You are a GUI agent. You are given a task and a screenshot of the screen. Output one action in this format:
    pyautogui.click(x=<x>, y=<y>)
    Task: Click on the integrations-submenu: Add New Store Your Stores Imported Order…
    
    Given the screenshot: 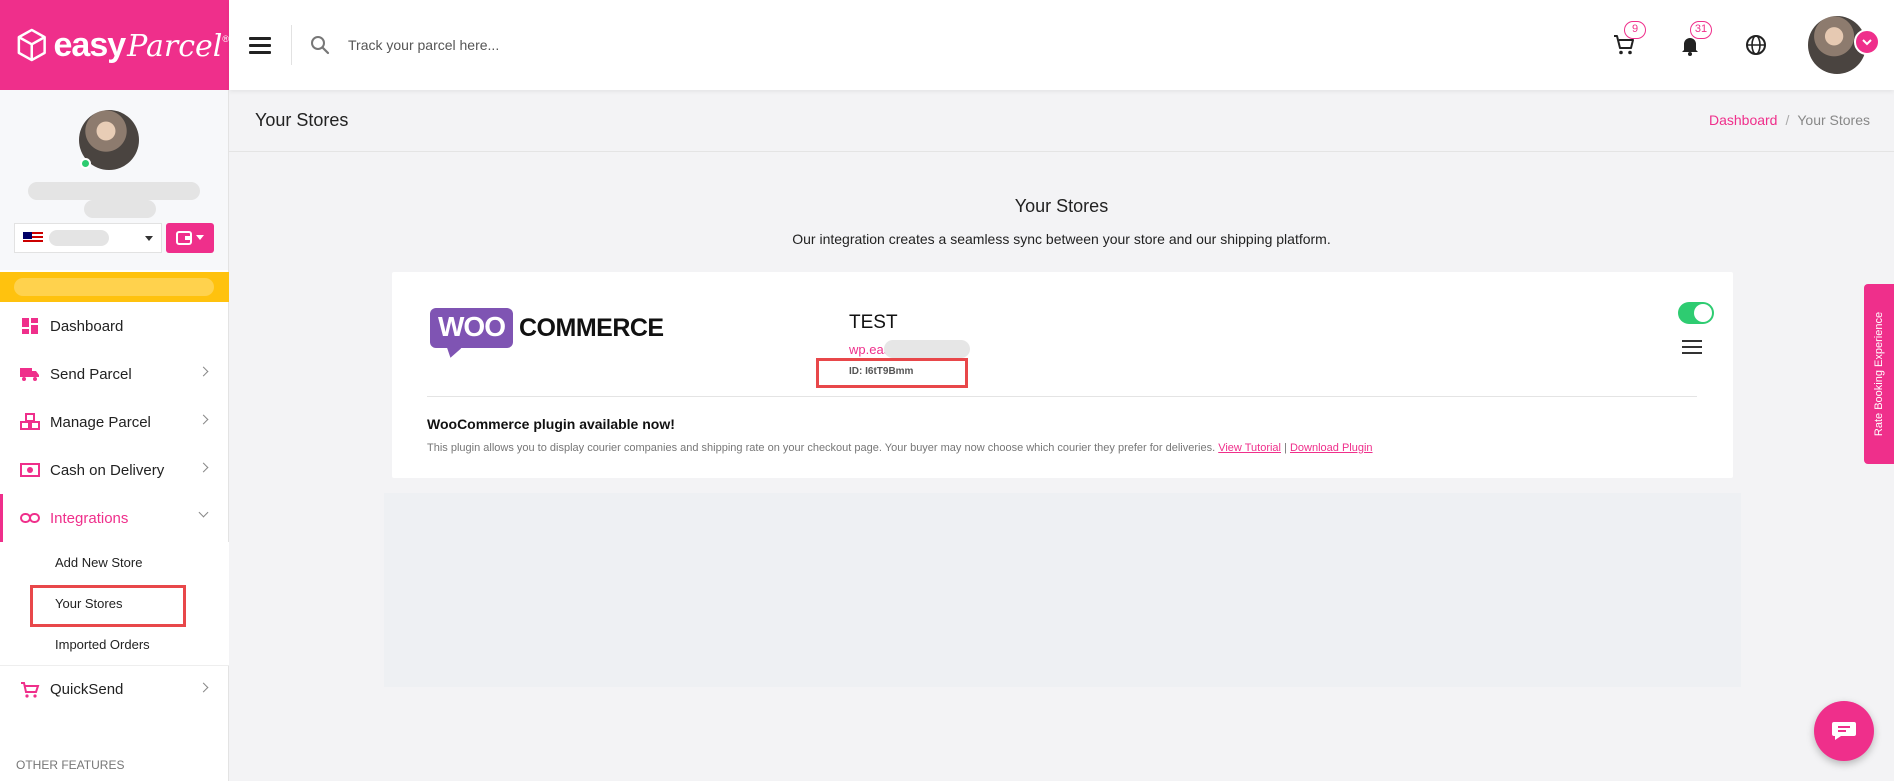 What is the action you would take?
    pyautogui.click(x=114, y=603)
    